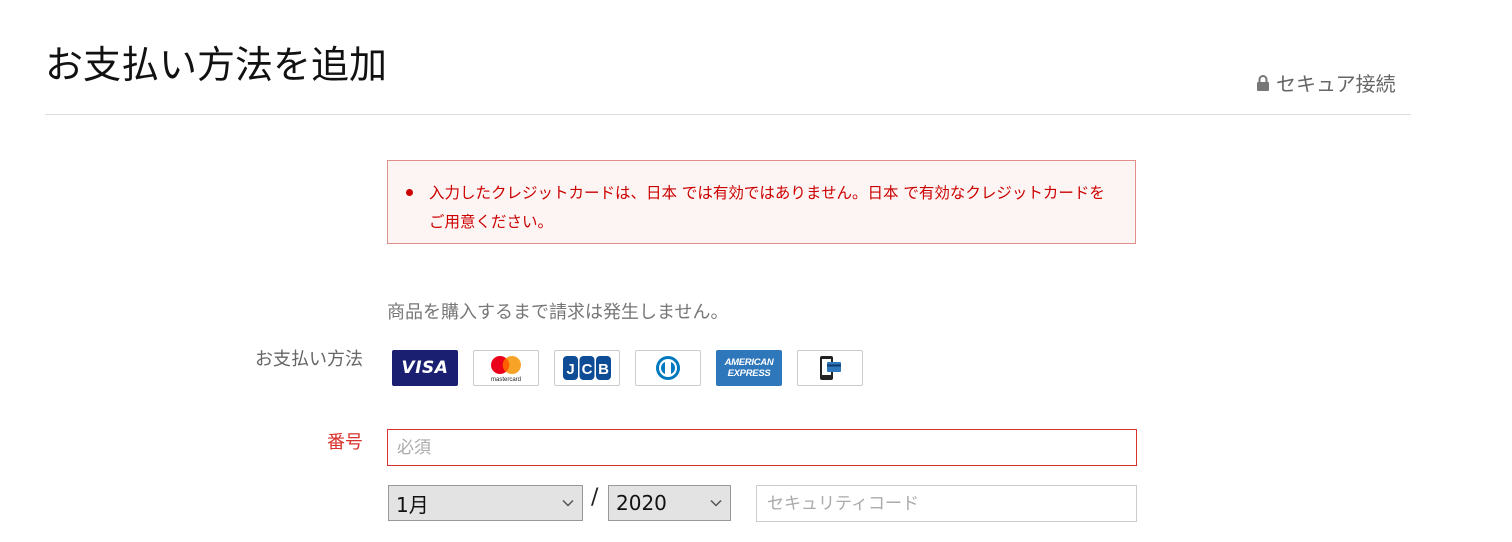 This screenshot has width=1512, height=542. Describe the element at coordinates (216, 65) in the screenshot. I see `page-title: お支払い方法を追加` at that location.